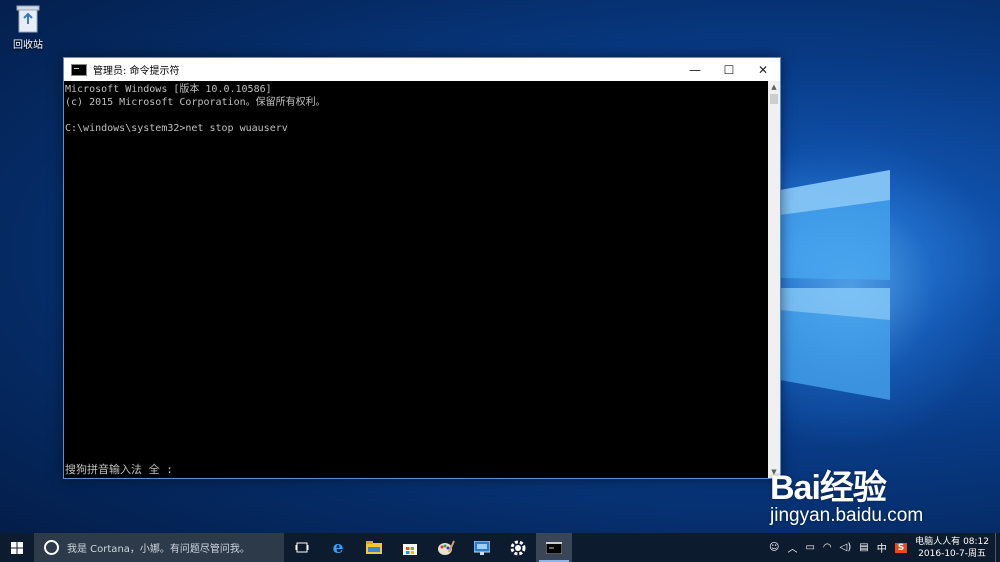  I want to click on show-desktop-button, so click(997, 547).